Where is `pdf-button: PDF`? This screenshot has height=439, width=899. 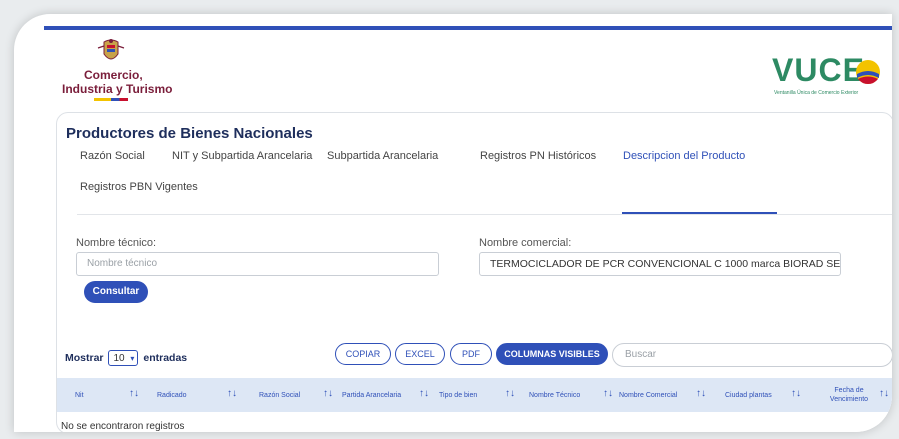 pdf-button: PDF is located at coordinates (471, 354).